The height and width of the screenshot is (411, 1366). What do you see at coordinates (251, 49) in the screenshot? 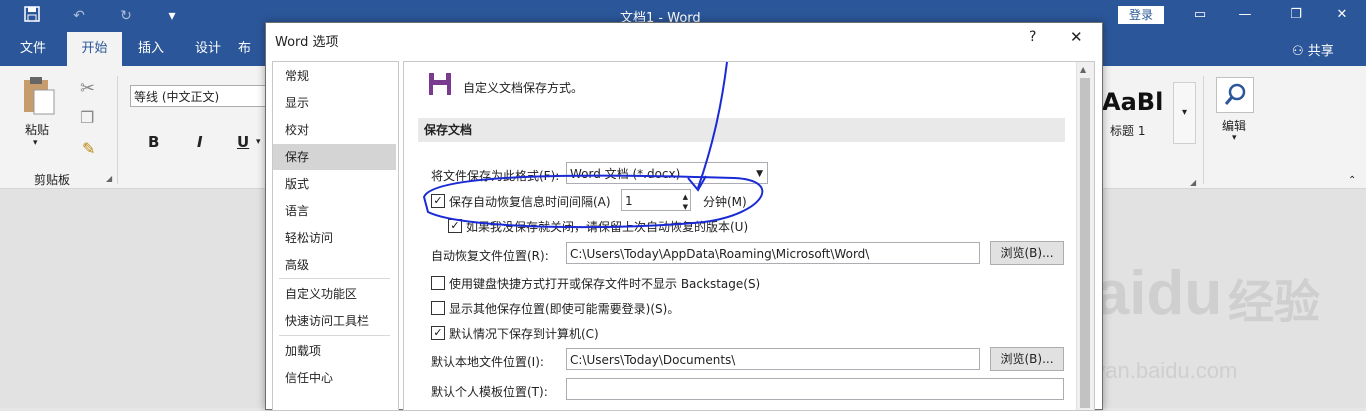
I see `tab-layout: 布` at bounding box center [251, 49].